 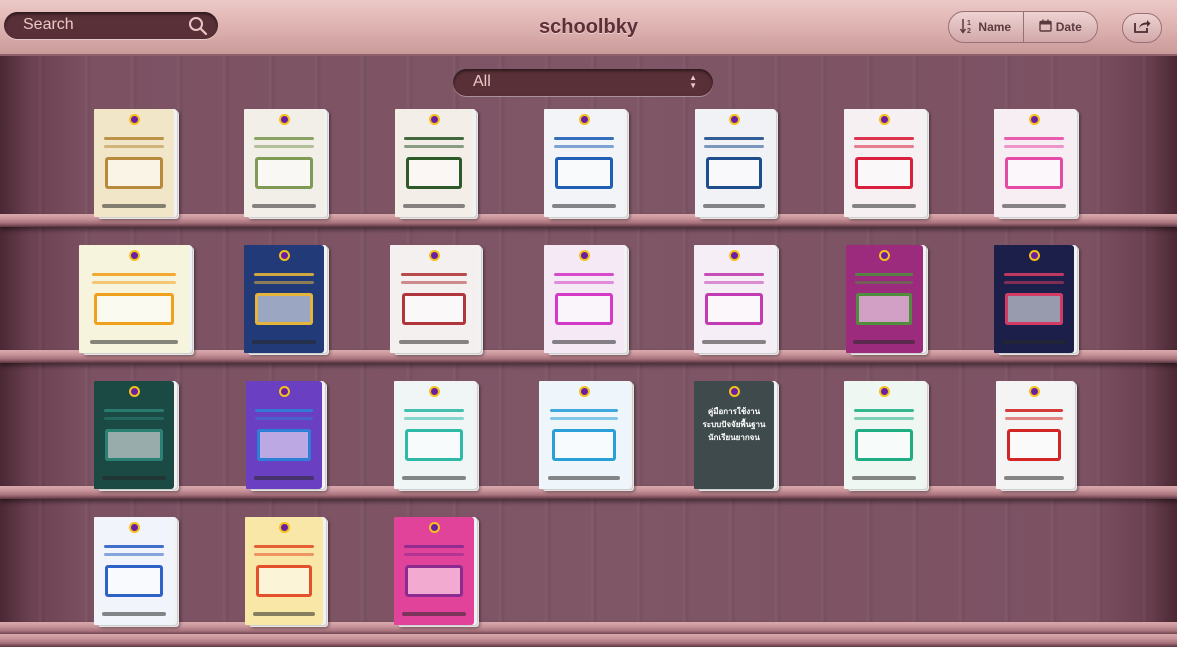 What do you see at coordinates (734, 411) in the screenshot?
I see `book-cover-title-line: คู่มือการใช้งาน` at bounding box center [734, 411].